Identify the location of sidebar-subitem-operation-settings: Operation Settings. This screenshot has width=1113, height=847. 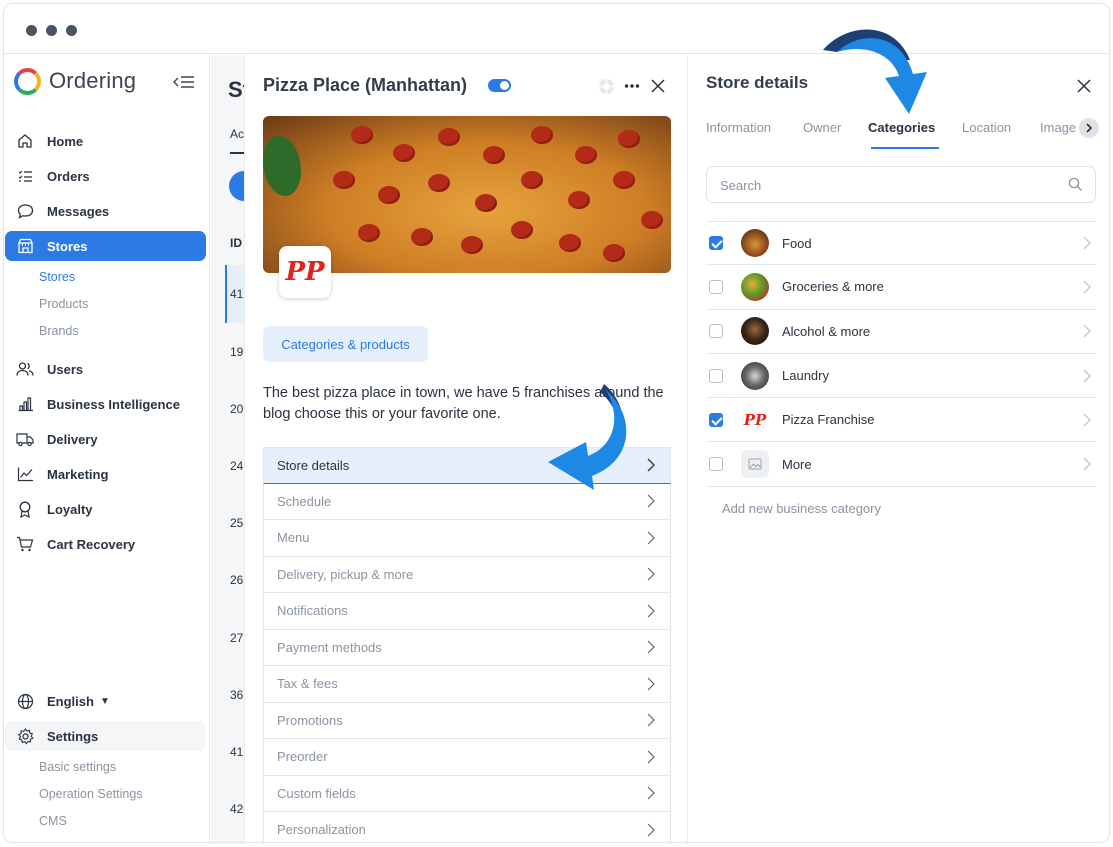
(91, 794).